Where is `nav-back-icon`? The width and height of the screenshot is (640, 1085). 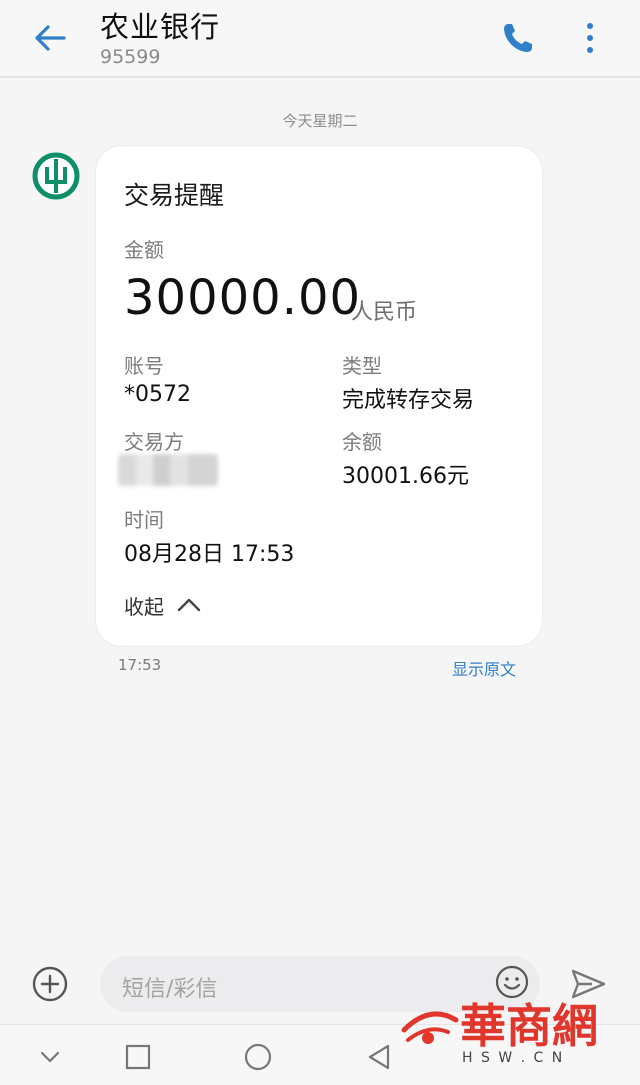
nav-back-icon is located at coordinates (379, 1057).